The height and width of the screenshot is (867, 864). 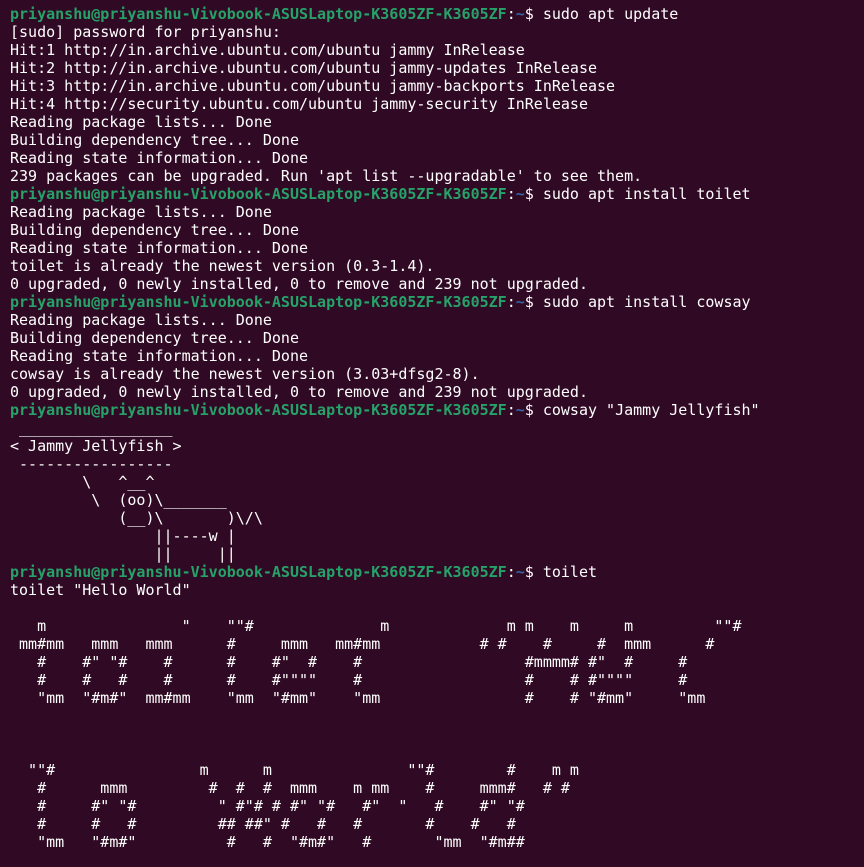 What do you see at coordinates (437, 590) in the screenshot?
I see `output-line: toilet "Hello World"` at bounding box center [437, 590].